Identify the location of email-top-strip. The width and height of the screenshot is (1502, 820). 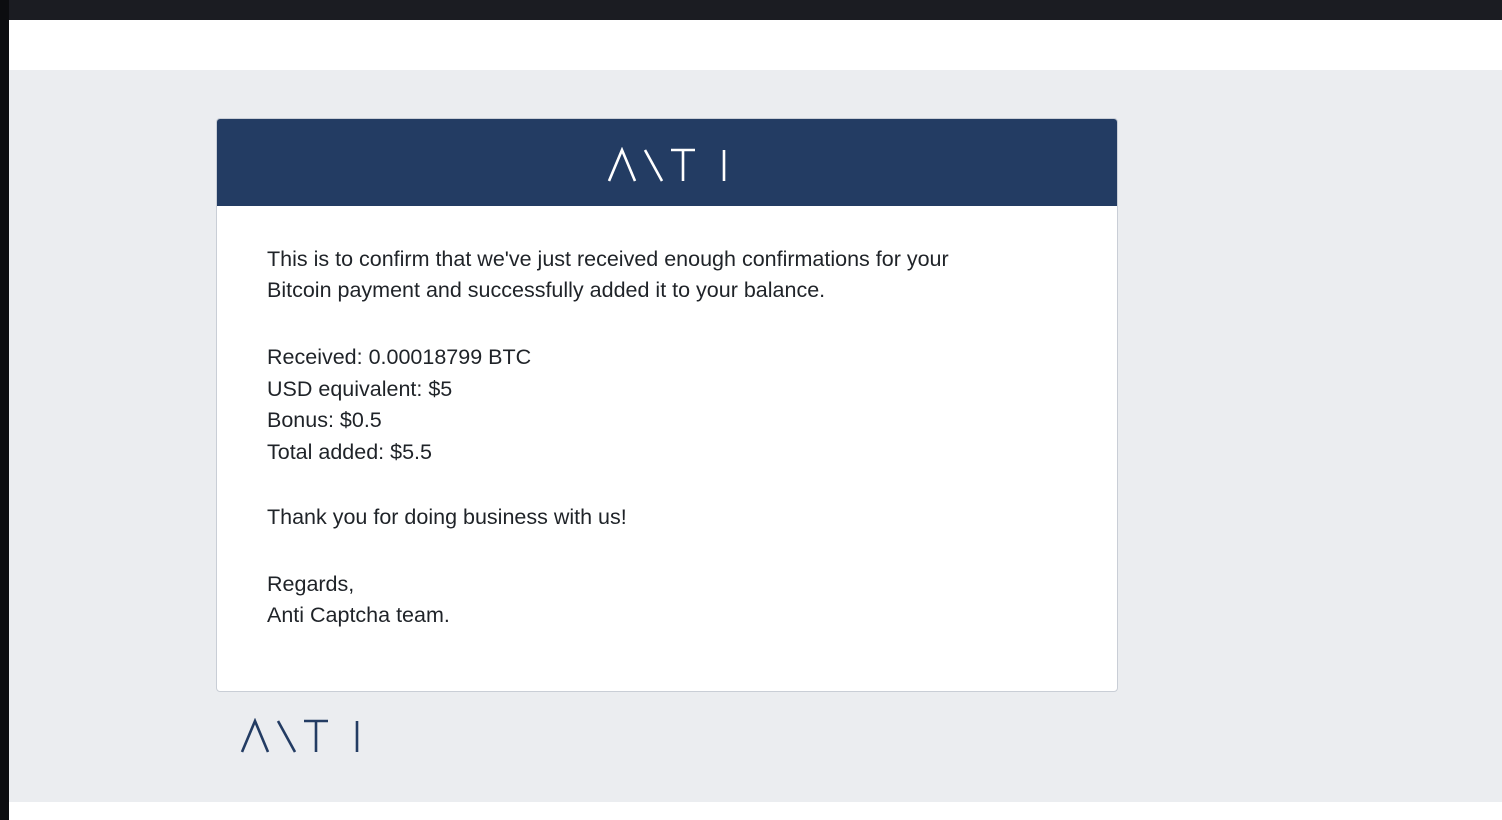
(755, 45).